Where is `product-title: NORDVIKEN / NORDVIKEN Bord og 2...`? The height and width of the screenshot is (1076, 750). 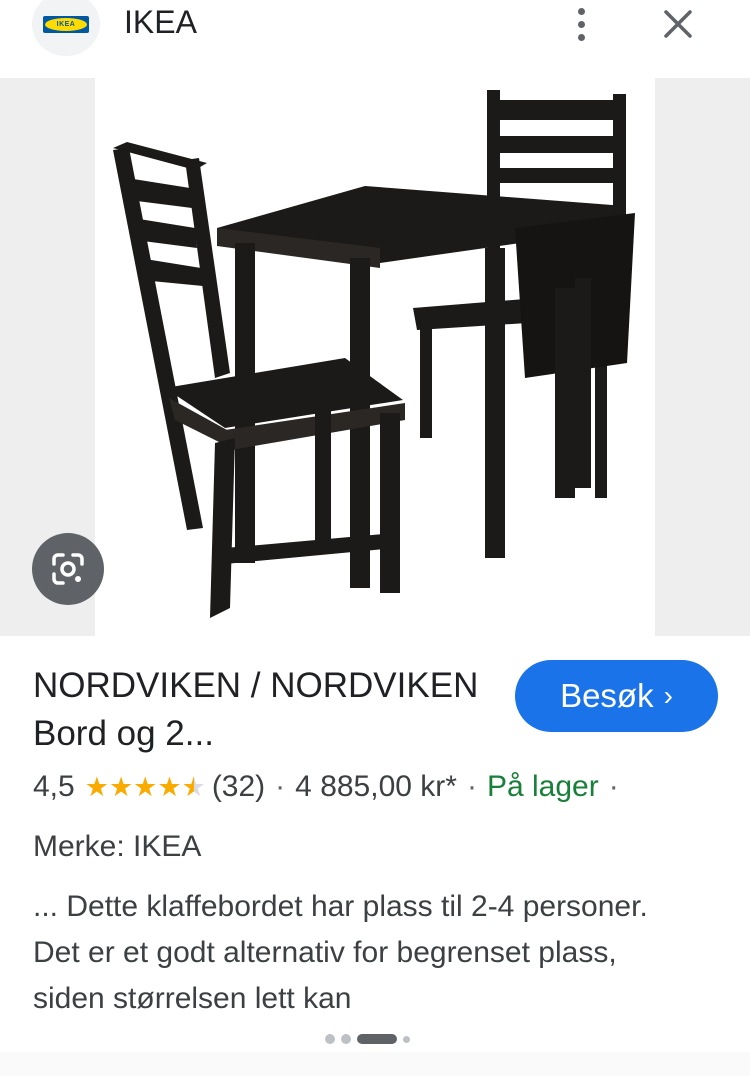 product-title: NORDVIKEN / NORDVIKEN Bord og 2... is located at coordinates (268, 710).